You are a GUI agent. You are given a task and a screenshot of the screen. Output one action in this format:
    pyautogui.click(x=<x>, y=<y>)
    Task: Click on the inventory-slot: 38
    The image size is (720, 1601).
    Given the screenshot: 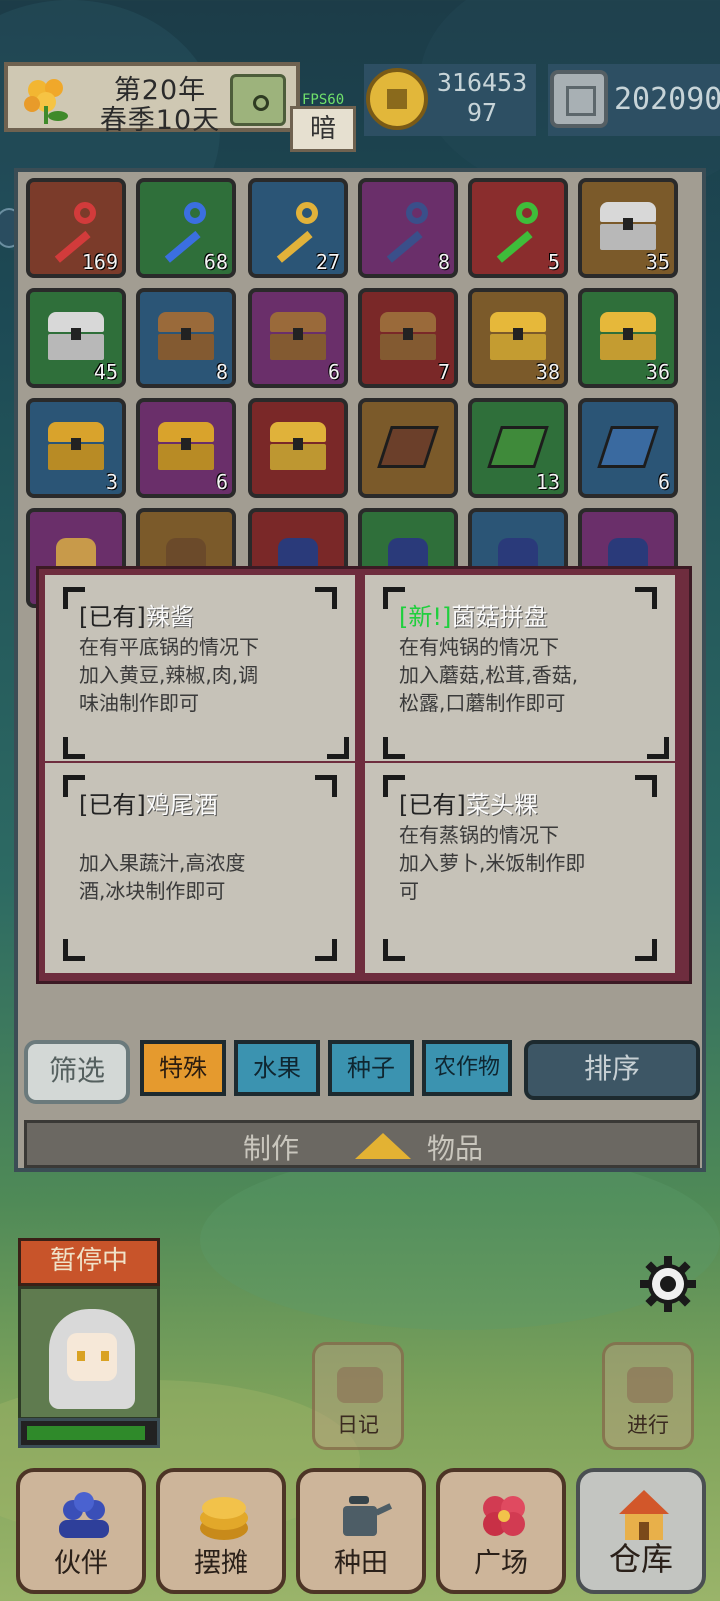 What is the action you would take?
    pyautogui.click(x=518, y=338)
    